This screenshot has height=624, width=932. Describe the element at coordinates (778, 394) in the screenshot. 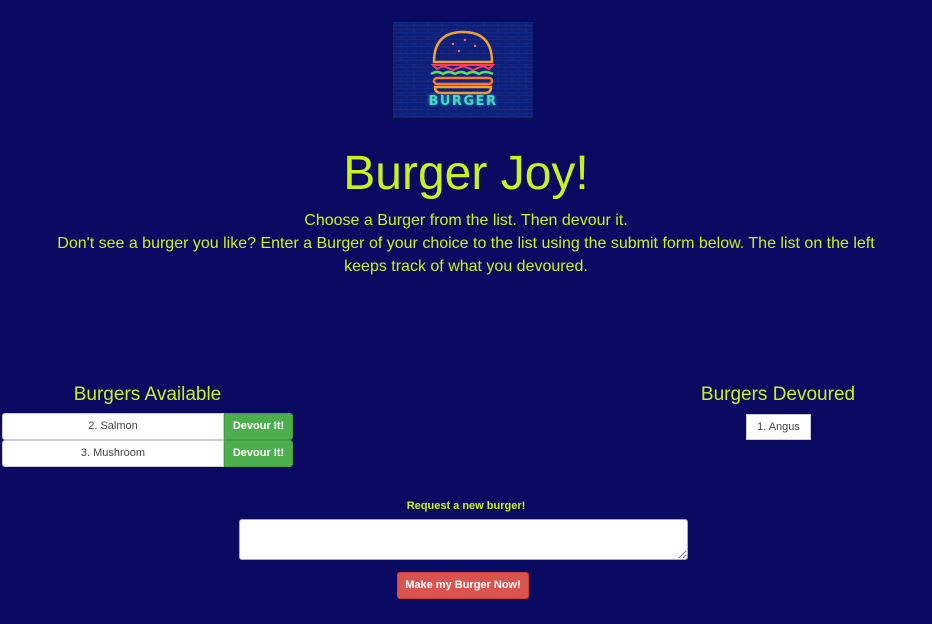

I see `devoured-heading: Burgers Devoured` at that location.